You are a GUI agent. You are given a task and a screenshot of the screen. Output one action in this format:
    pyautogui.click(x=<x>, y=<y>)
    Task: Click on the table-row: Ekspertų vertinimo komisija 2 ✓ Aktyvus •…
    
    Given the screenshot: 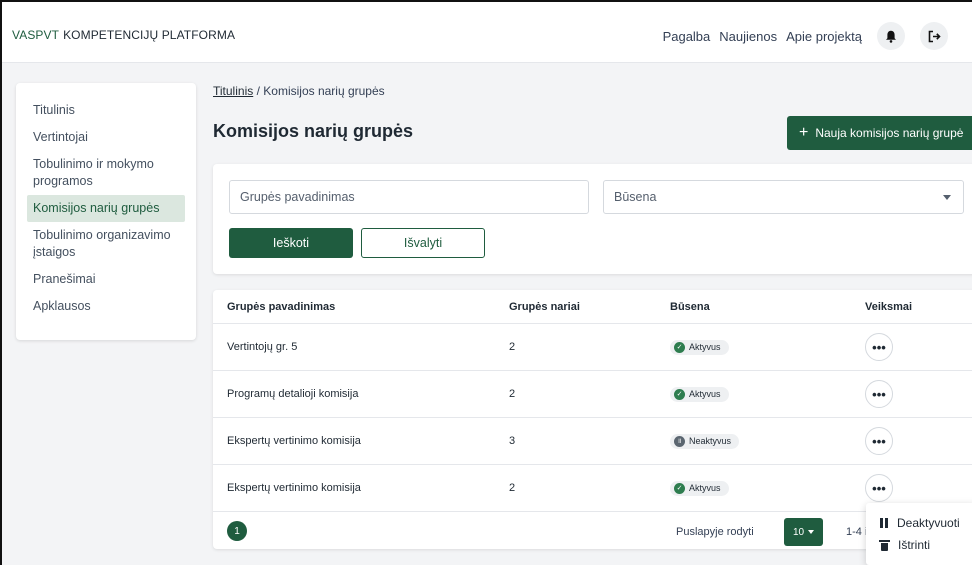 What is the action you would take?
    pyautogui.click(x=592, y=488)
    